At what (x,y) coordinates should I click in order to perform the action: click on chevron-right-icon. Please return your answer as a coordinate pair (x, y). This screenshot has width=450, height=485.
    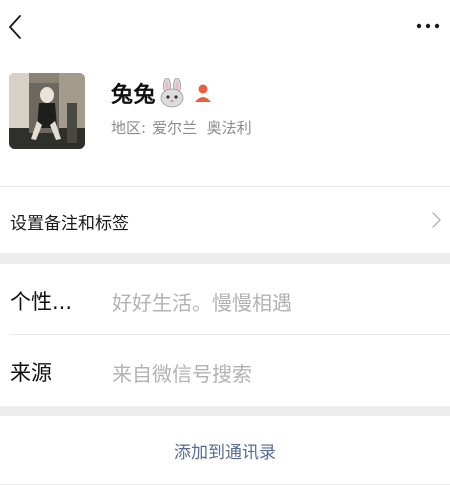
    Looking at the image, I should click on (436, 220).